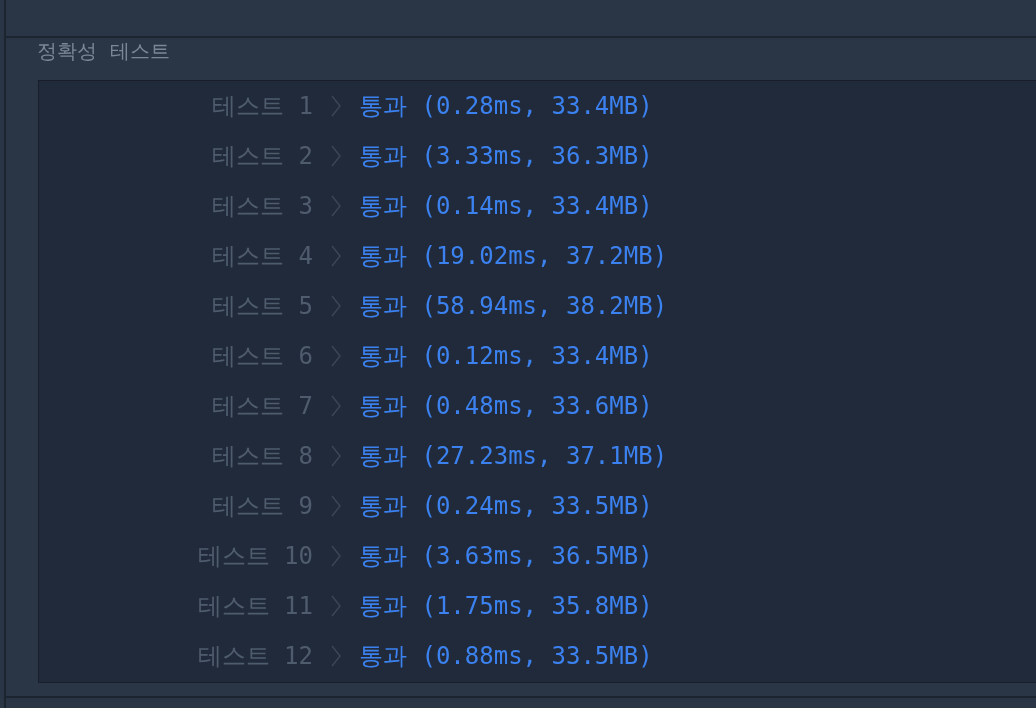 This screenshot has width=1036, height=708. Describe the element at coordinates (514, 306) in the screenshot. I see `test-result: 통과 (58.94ms, 38.2MB)` at that location.